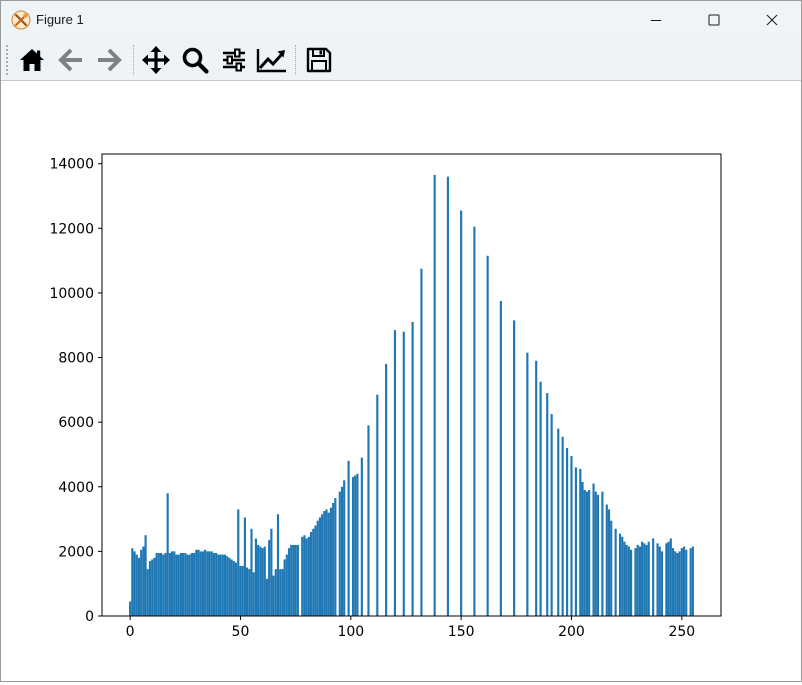 The width and height of the screenshot is (802, 685). I want to click on y-tick-label: 8000, so click(76, 359).